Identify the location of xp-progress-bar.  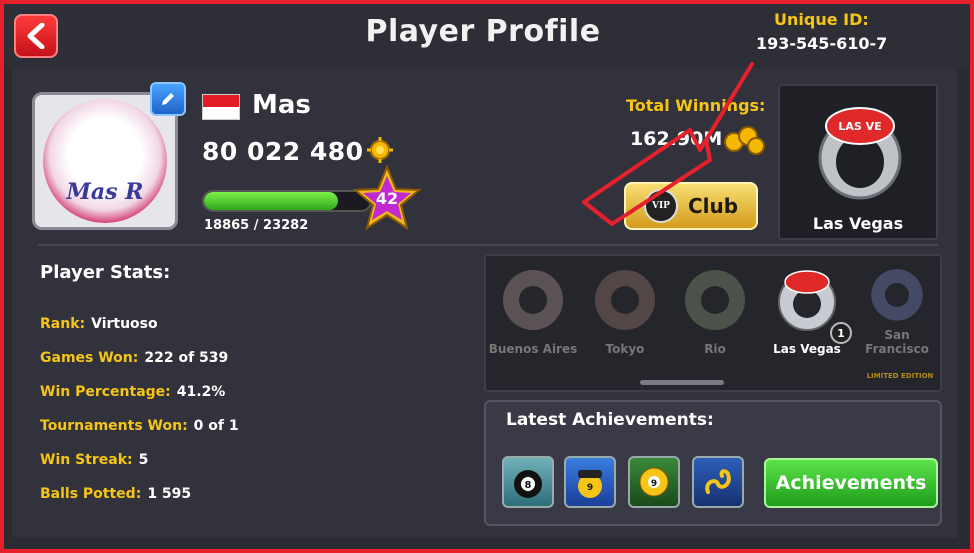
(287, 201).